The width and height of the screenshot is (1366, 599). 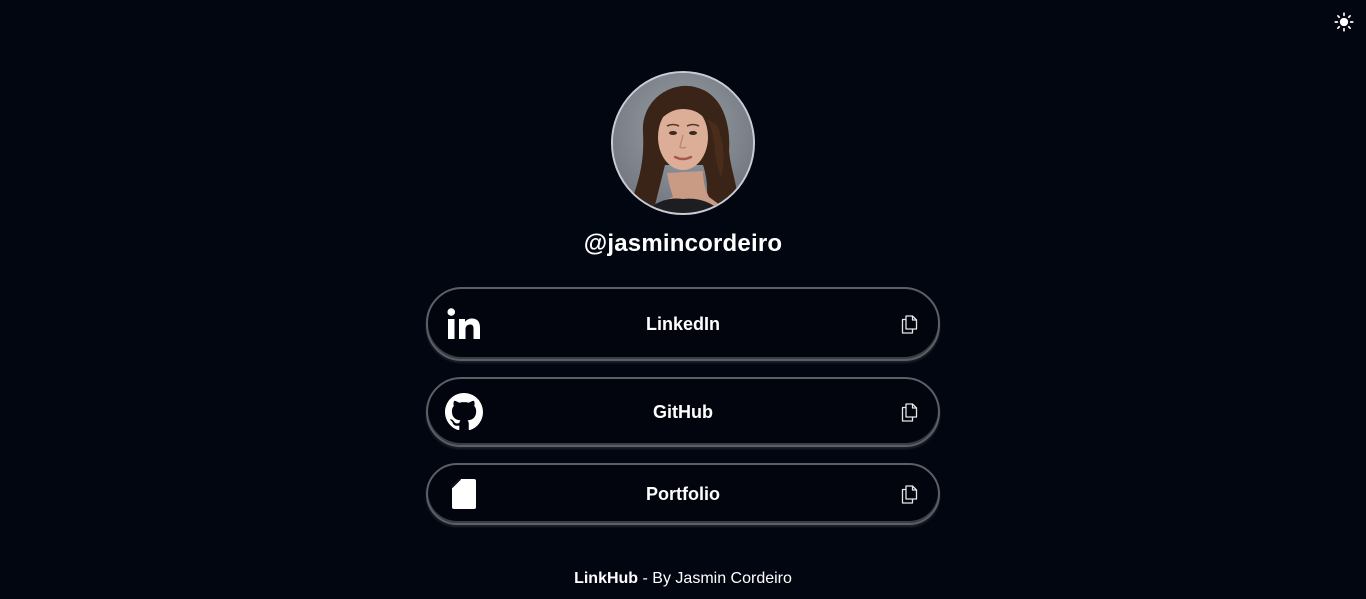 I want to click on theme-toggle-button, so click(x=1344, y=22).